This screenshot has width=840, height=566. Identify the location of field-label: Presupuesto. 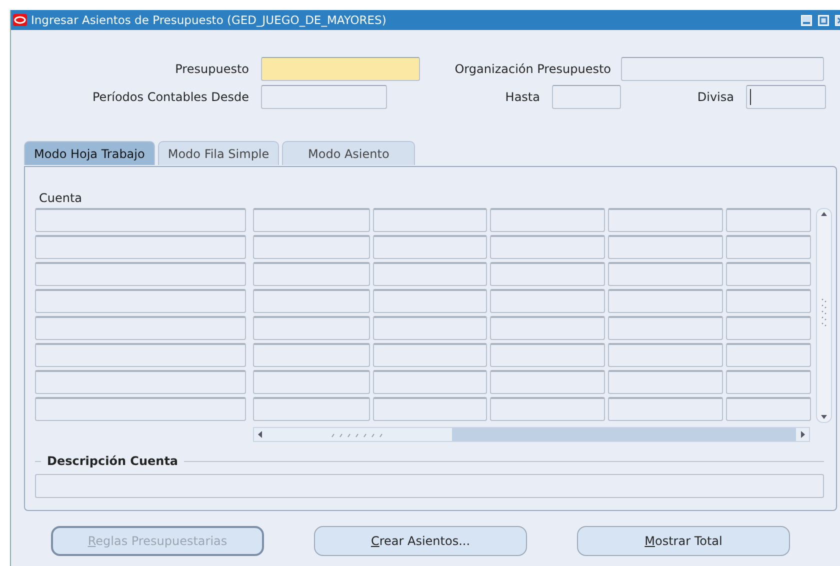
(212, 69).